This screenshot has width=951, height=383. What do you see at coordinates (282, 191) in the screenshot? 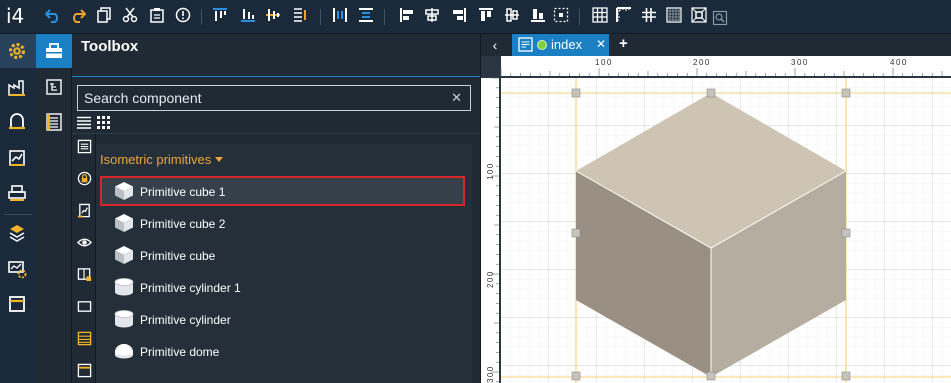
I see `list-item: Primitive cube 1` at bounding box center [282, 191].